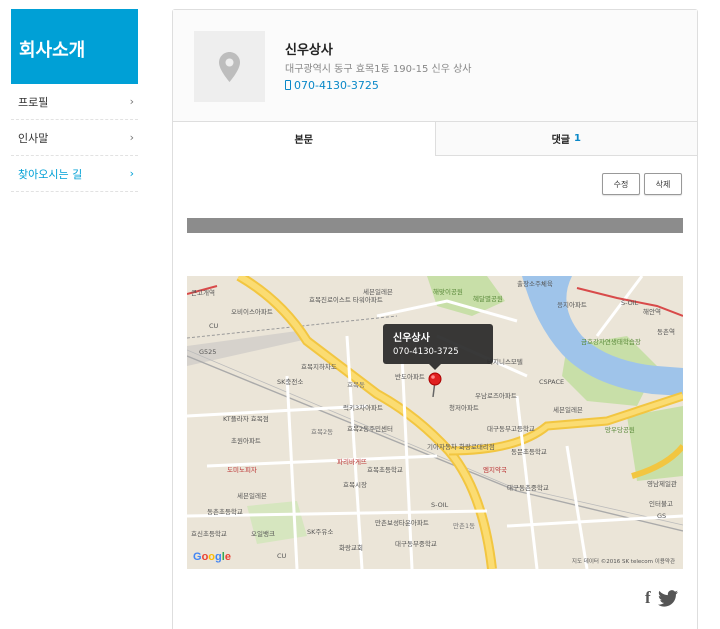 The image size is (720, 629). Describe the element at coordinates (352, 462) in the screenshot. I see `map-label: 파리바게뜨` at that location.